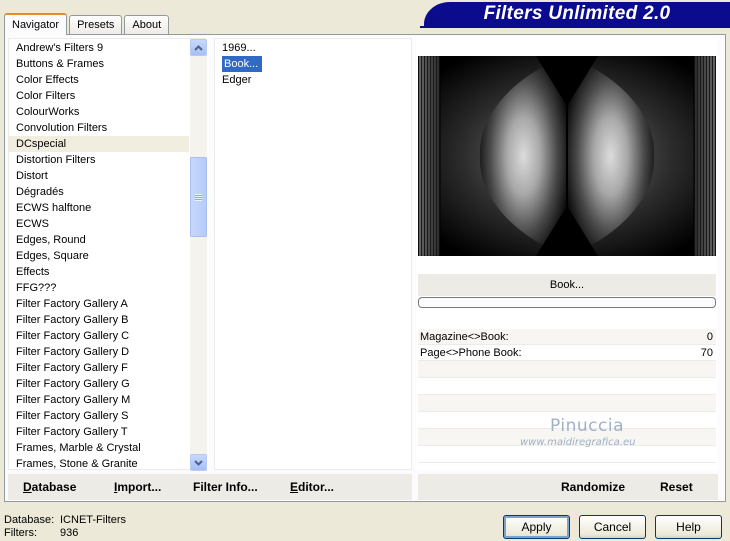 This screenshot has width=730, height=541. Describe the element at coordinates (464, 337) in the screenshot. I see `param-label: Magazine<>Book:` at that location.